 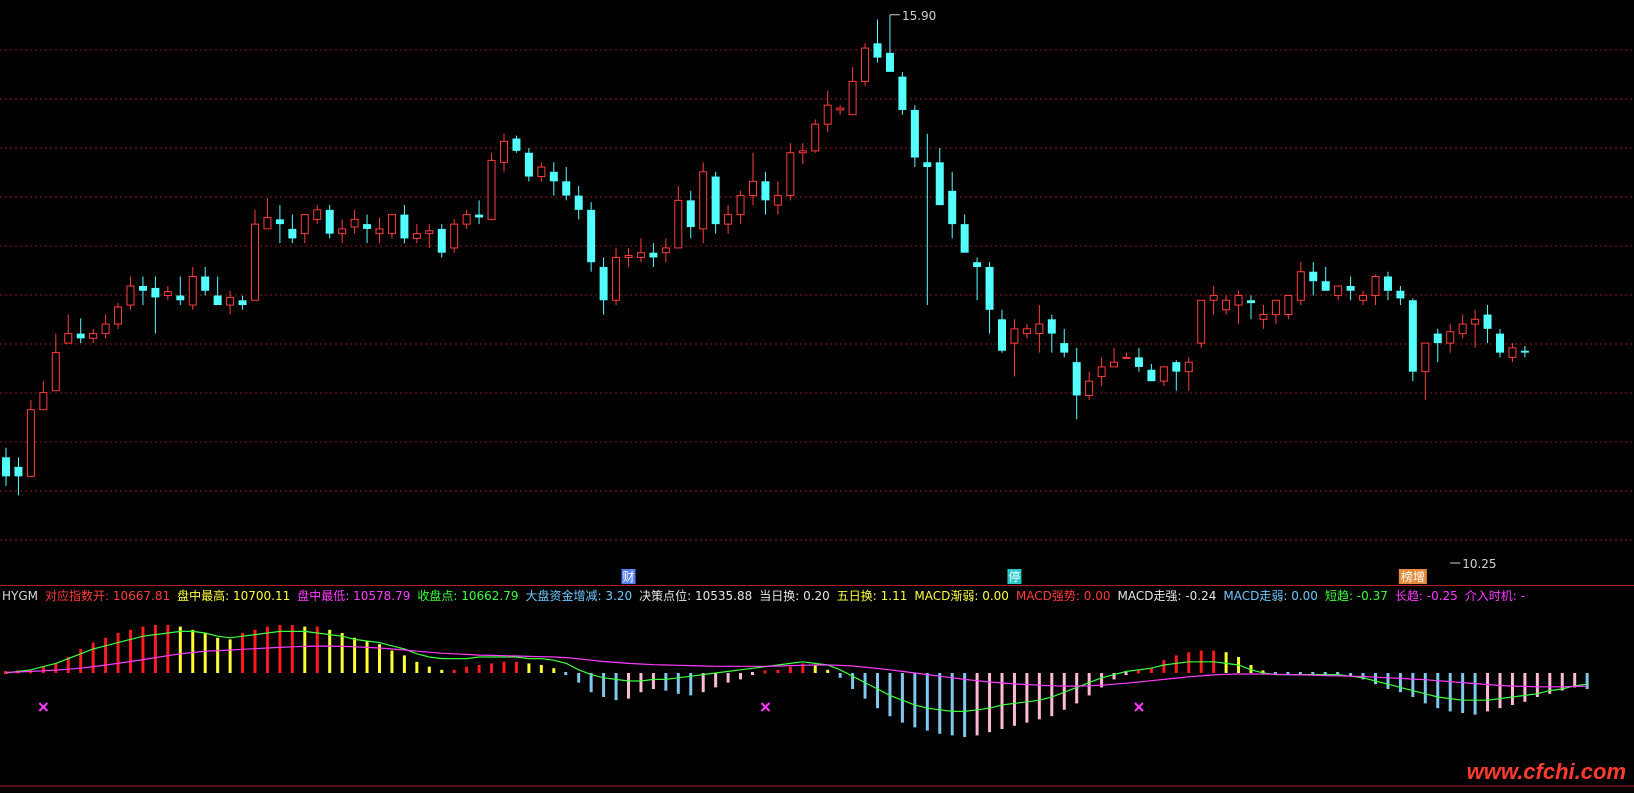 I want to click on legend-item: 短趋: -0.37, so click(x=1356, y=596).